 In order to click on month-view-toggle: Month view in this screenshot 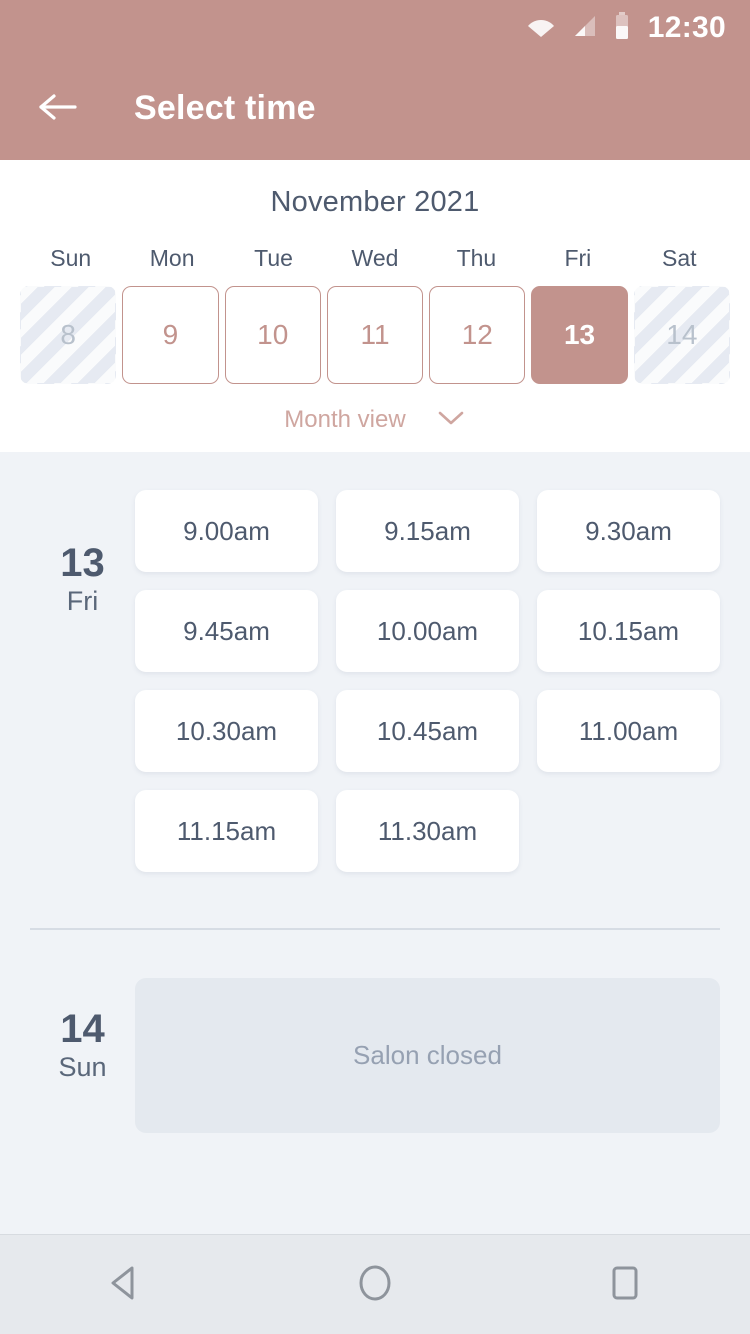, I will do `click(375, 420)`.